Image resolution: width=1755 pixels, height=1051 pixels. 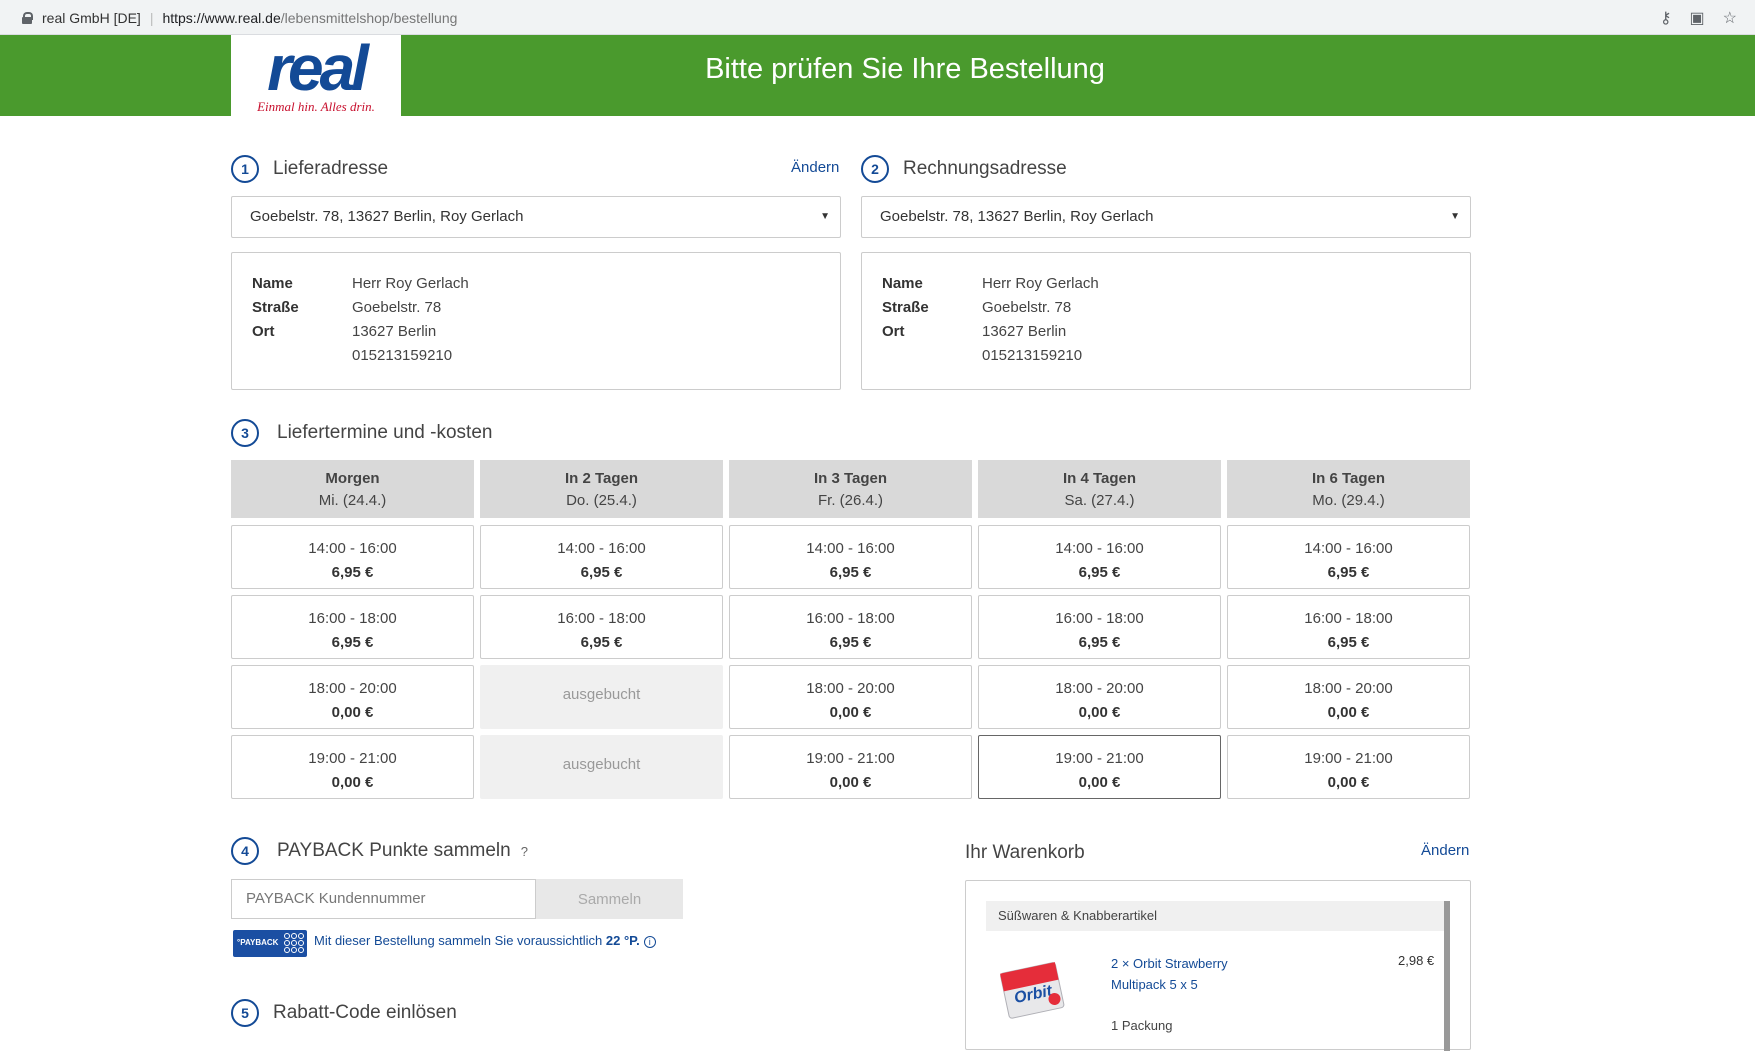 I want to click on product-image: Orbit, so click(x=1034, y=989).